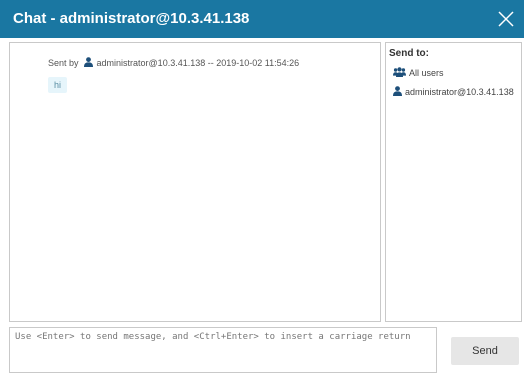 Image resolution: width=524 pixels, height=375 pixels. What do you see at coordinates (223, 350) in the screenshot?
I see `message-input` at bounding box center [223, 350].